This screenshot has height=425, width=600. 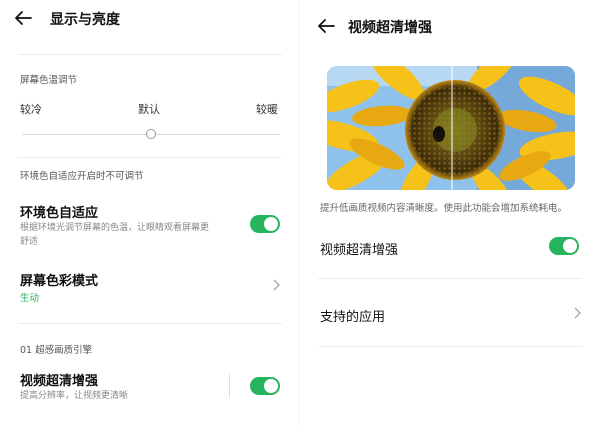 I want to click on color-temp-slider-thumb, so click(x=151, y=134).